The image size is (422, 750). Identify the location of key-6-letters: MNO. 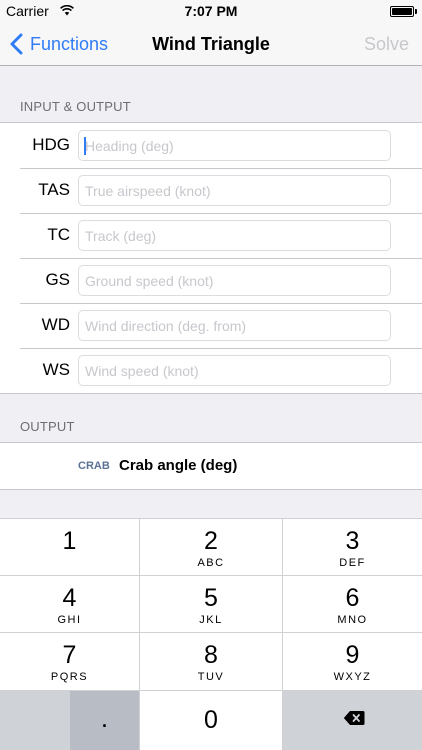
(352, 620).